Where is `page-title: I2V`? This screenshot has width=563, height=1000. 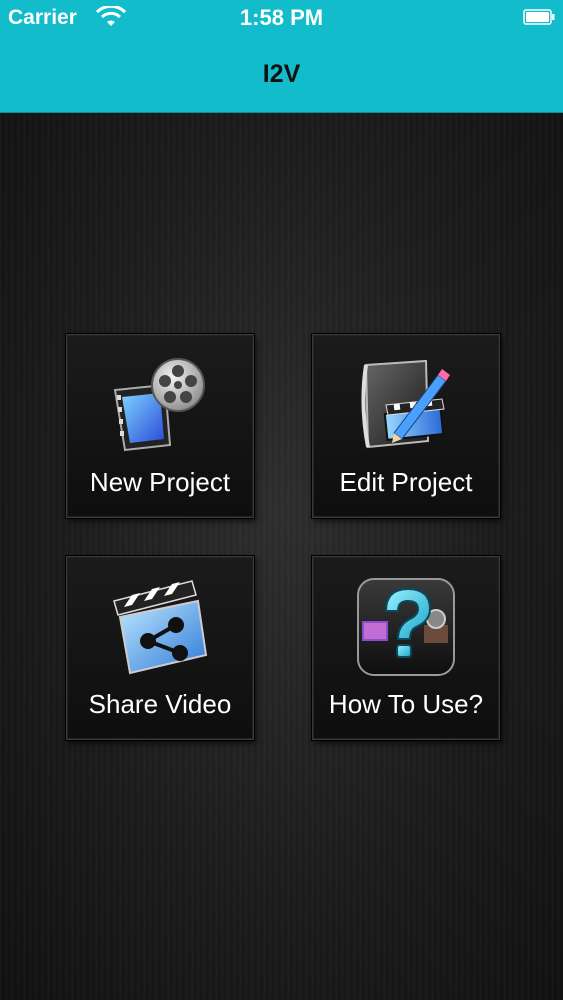 page-title: I2V is located at coordinates (281, 74).